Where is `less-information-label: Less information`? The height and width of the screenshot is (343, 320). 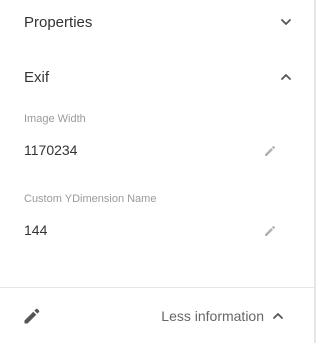 less-information-label: Less information is located at coordinates (212, 316).